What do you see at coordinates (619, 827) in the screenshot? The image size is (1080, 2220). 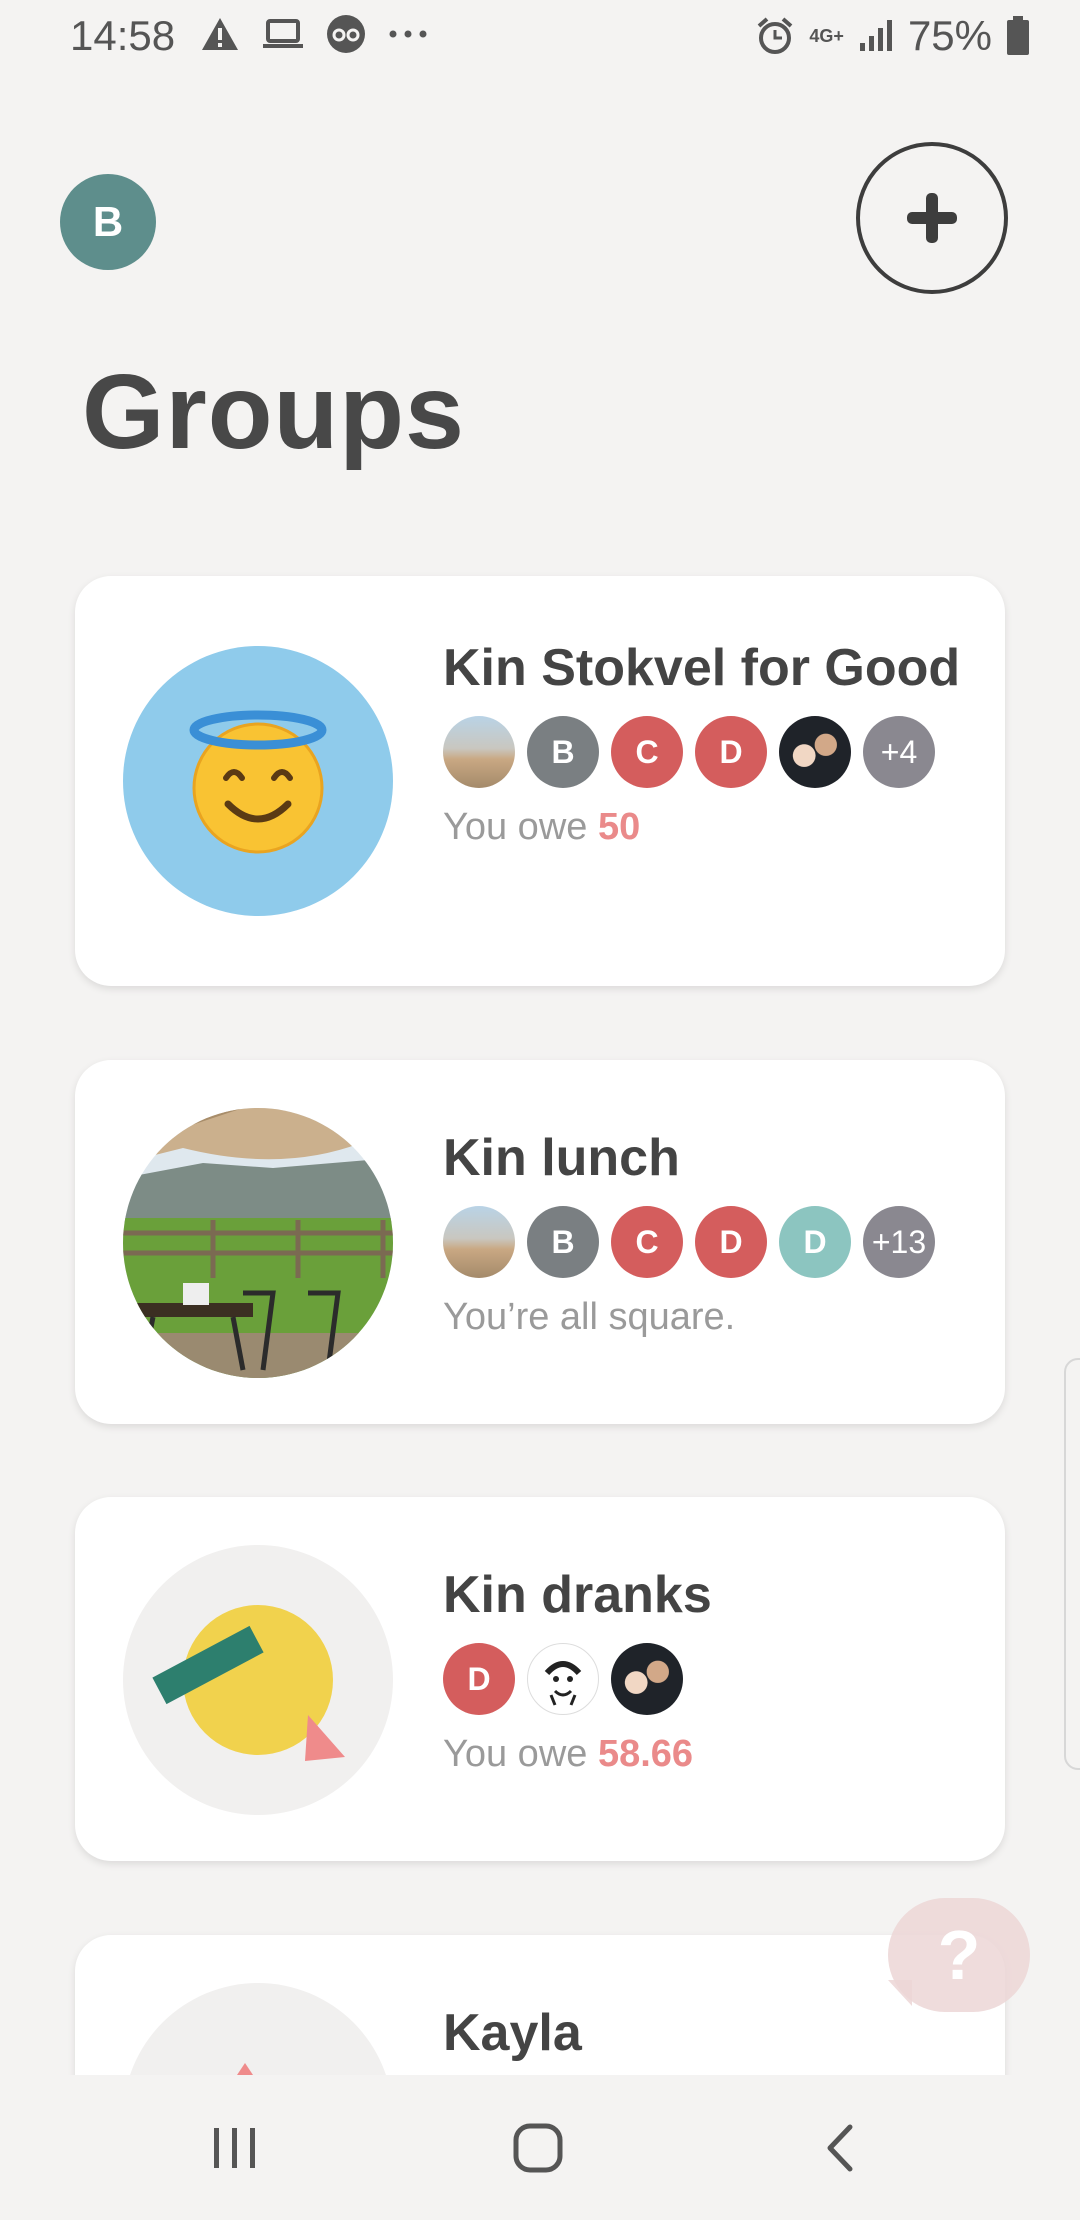 I see `balance-amount: 50` at bounding box center [619, 827].